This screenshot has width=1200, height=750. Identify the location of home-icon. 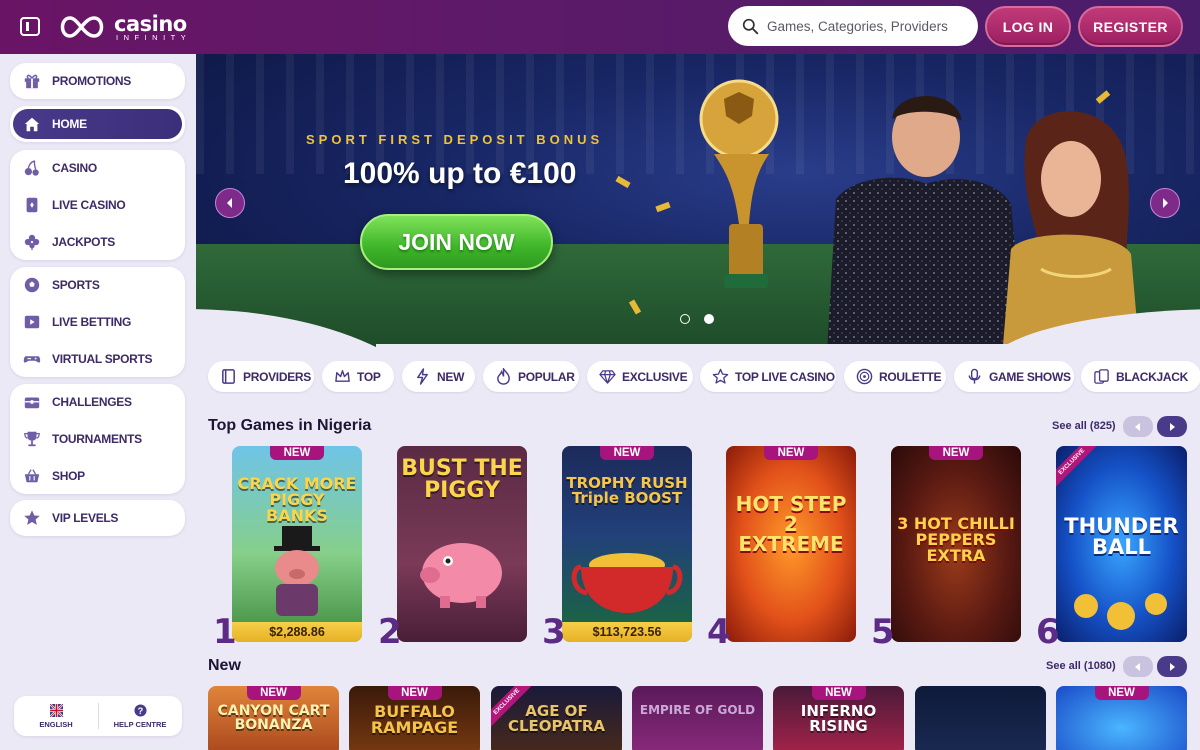
(32, 124).